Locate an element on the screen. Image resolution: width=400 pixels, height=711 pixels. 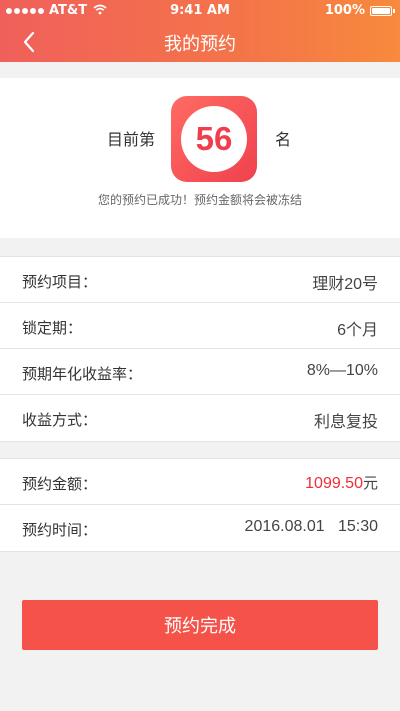
detail-value: 8%—10% is located at coordinates (342, 370).